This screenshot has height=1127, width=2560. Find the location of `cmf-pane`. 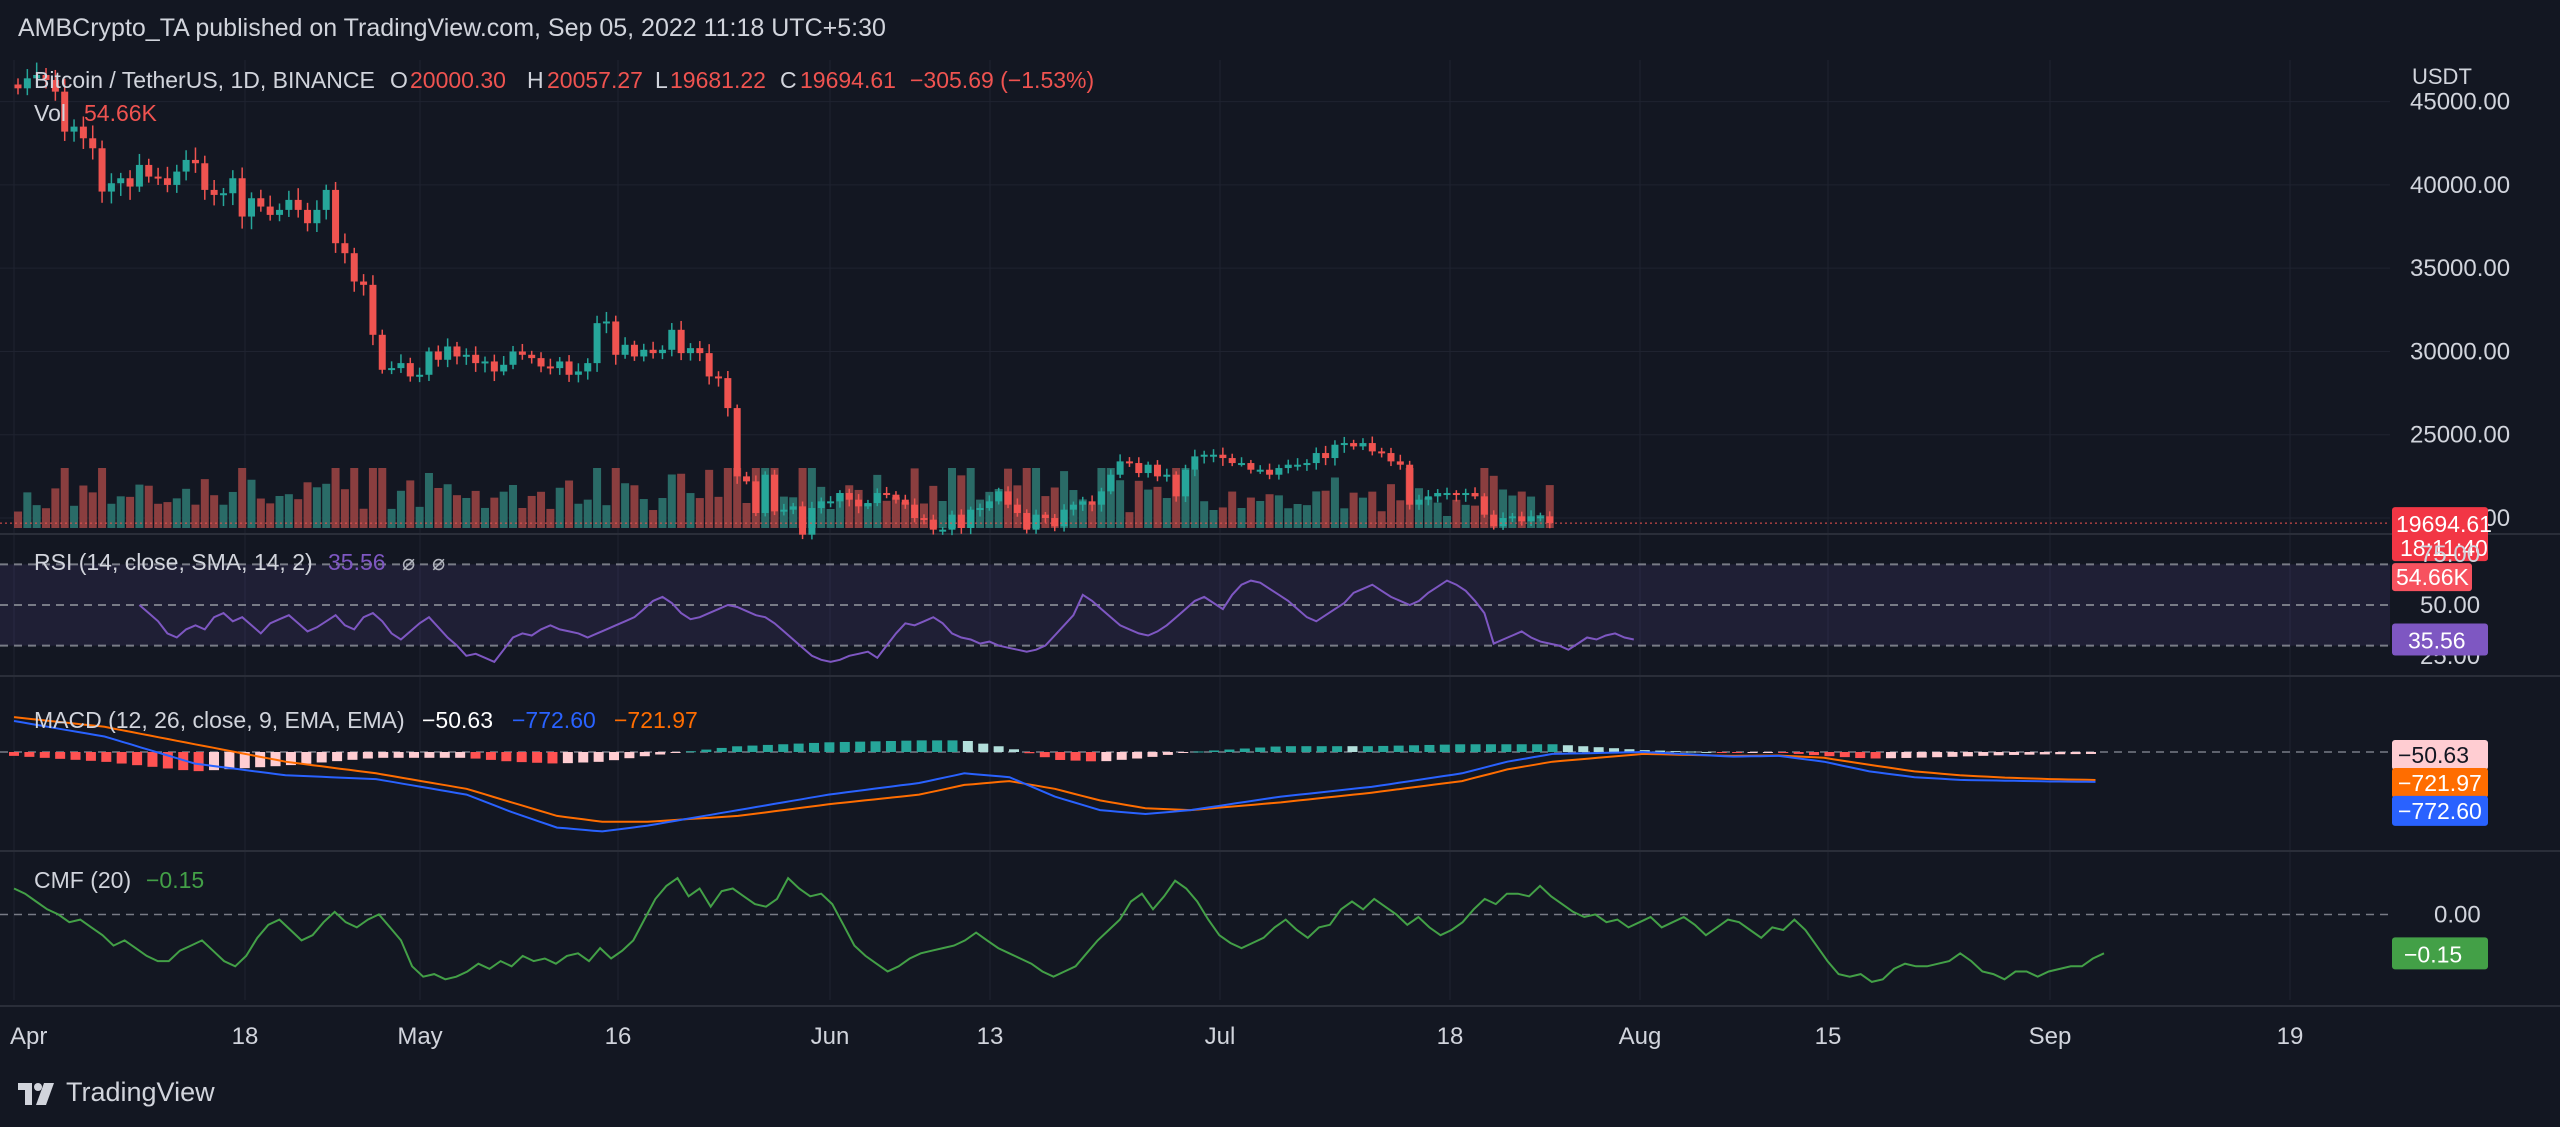

cmf-pane is located at coordinates (1195, 929).